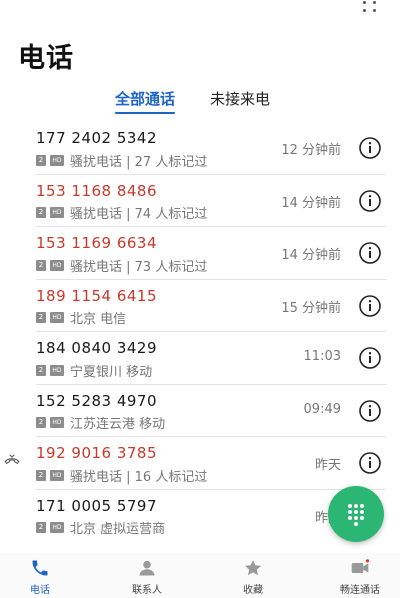 The height and width of the screenshot is (598, 400). What do you see at coordinates (360, 566) in the screenshot?
I see `video-call-icon` at bounding box center [360, 566].